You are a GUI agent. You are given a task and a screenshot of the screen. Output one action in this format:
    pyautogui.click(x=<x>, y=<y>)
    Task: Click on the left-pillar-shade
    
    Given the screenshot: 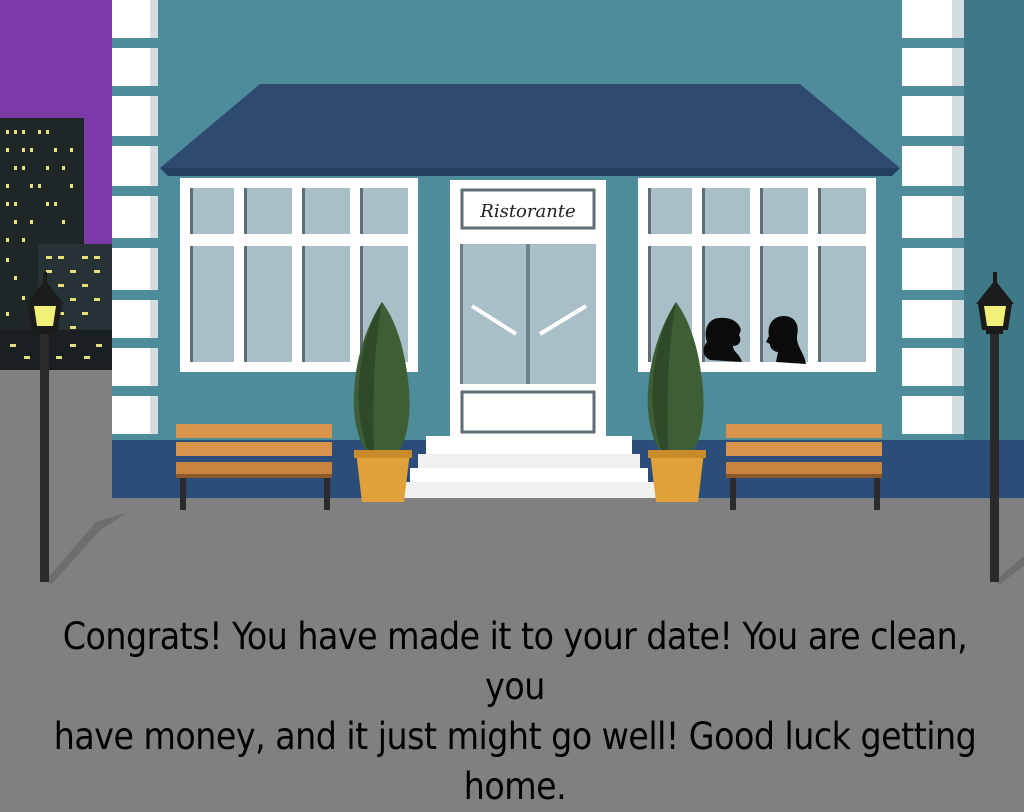 What is the action you would take?
    pyautogui.click(x=154, y=217)
    